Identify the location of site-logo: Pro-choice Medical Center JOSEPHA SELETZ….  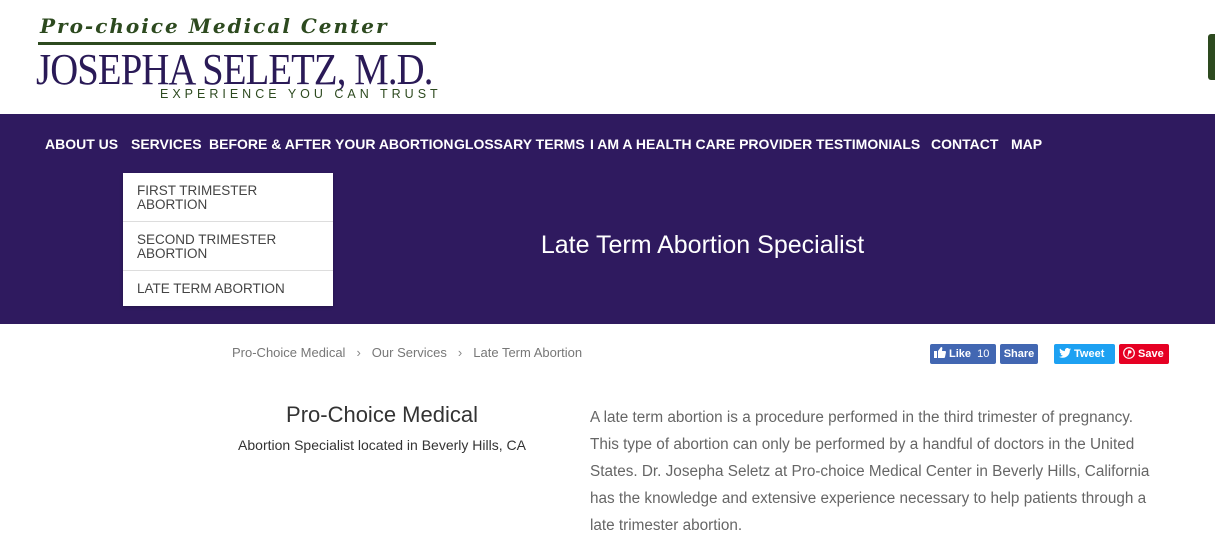
(241, 59).